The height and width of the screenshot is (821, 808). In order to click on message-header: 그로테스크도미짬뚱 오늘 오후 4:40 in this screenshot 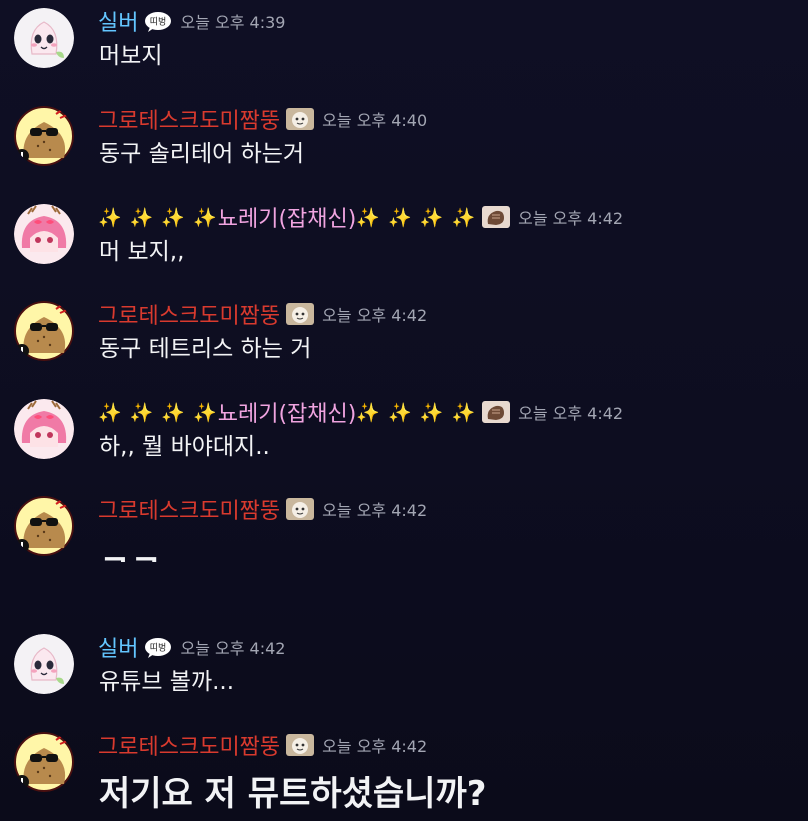, I will do `click(262, 119)`.